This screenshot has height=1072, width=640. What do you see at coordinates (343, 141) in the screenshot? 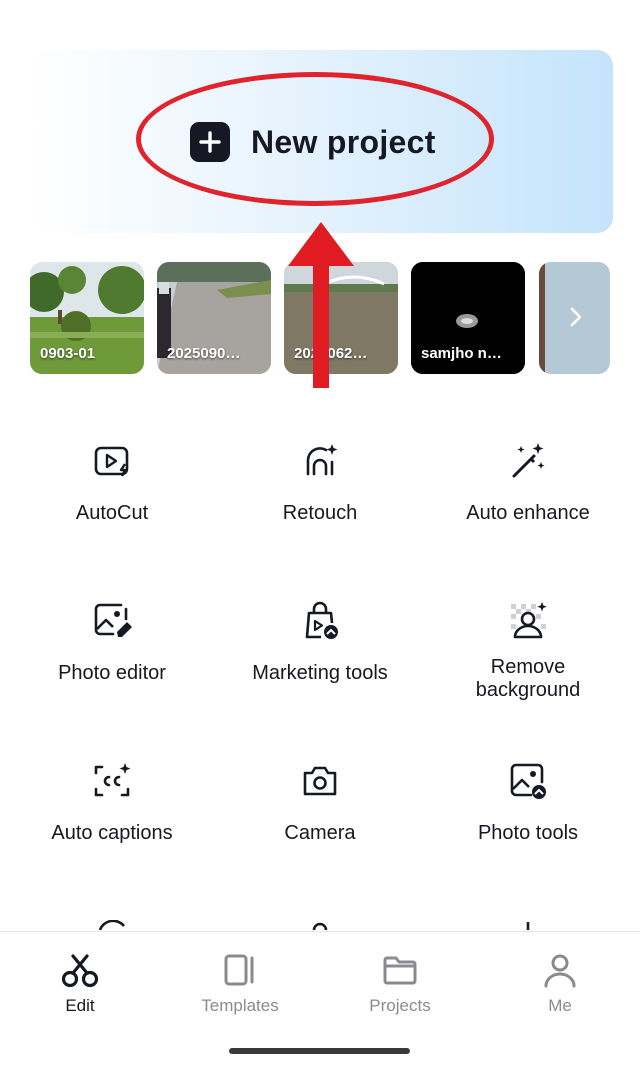
I see `new-project-label: New project` at bounding box center [343, 141].